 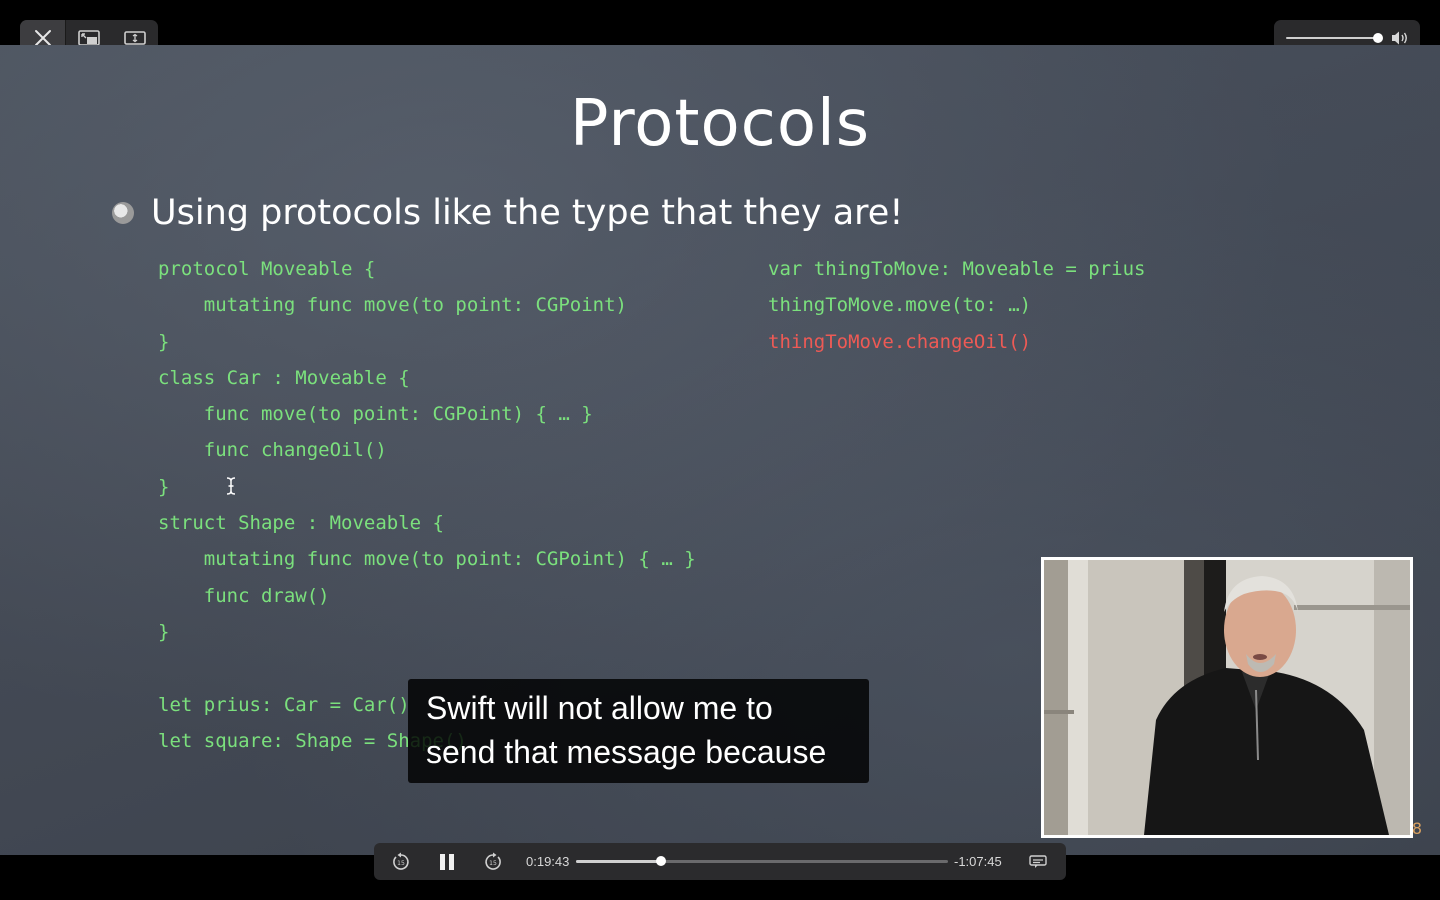 What do you see at coordinates (267, 269) in the screenshot?
I see `code-line: protocol Moveable {` at bounding box center [267, 269].